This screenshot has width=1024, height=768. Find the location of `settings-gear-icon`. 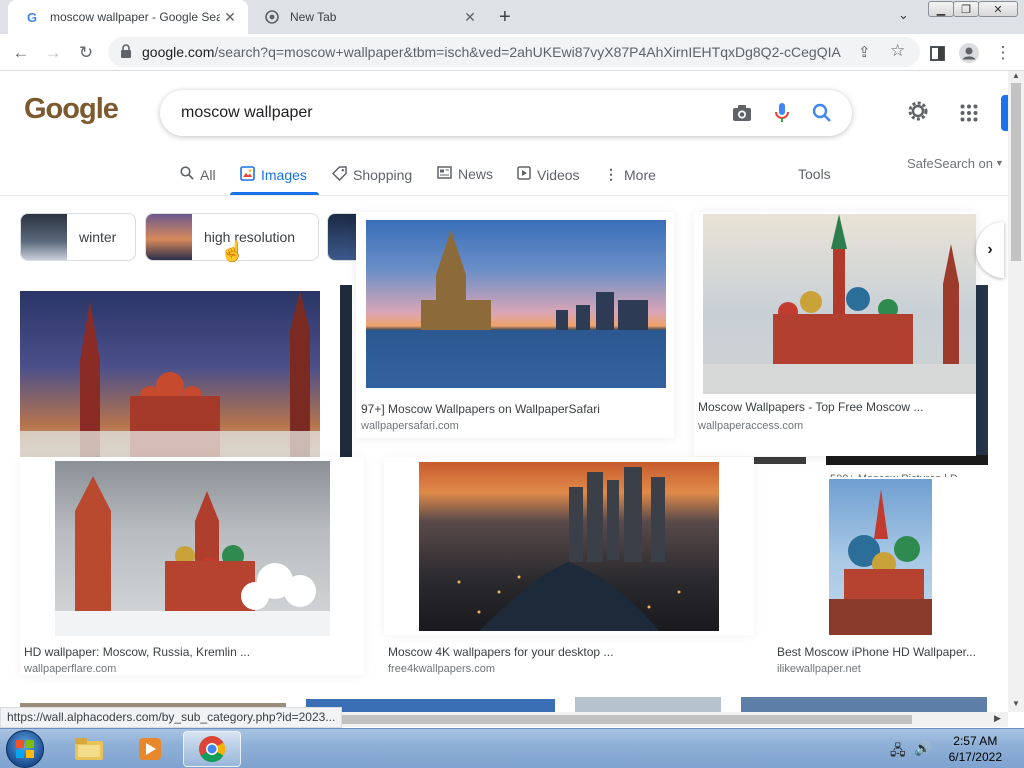

settings-gear-icon is located at coordinates (918, 113).